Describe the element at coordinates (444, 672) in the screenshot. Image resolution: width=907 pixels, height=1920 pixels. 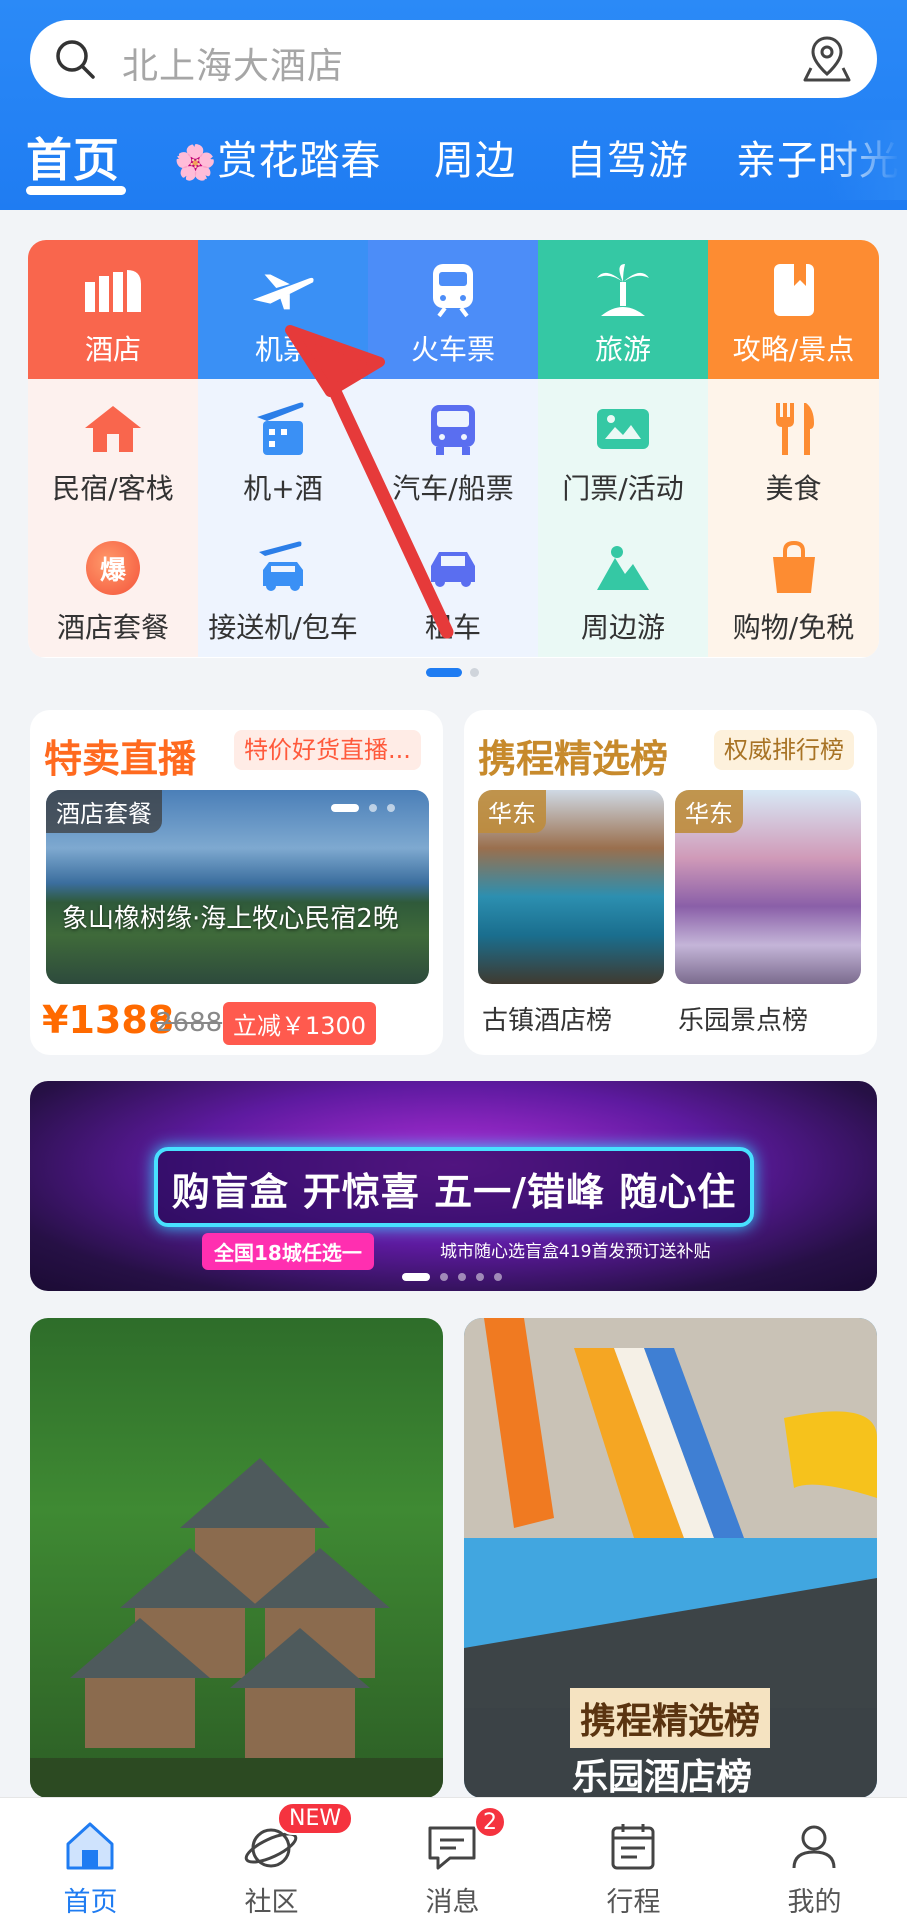
I see `page-dot-active` at that location.